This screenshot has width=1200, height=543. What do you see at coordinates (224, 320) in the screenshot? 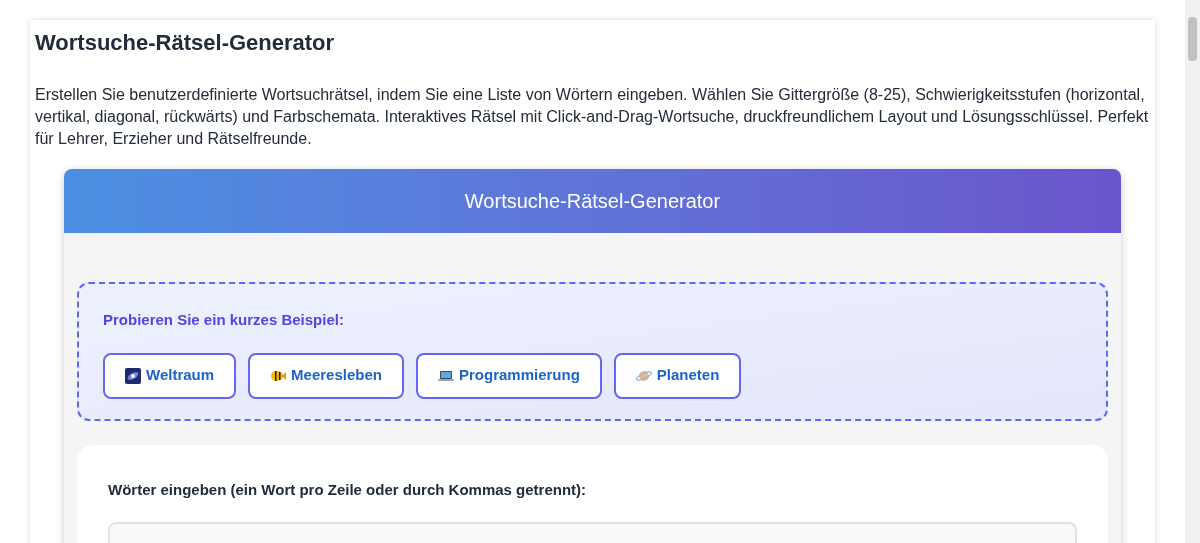
I see `example-label: Probieren Sie ein kurzes Beispiel:` at bounding box center [224, 320].